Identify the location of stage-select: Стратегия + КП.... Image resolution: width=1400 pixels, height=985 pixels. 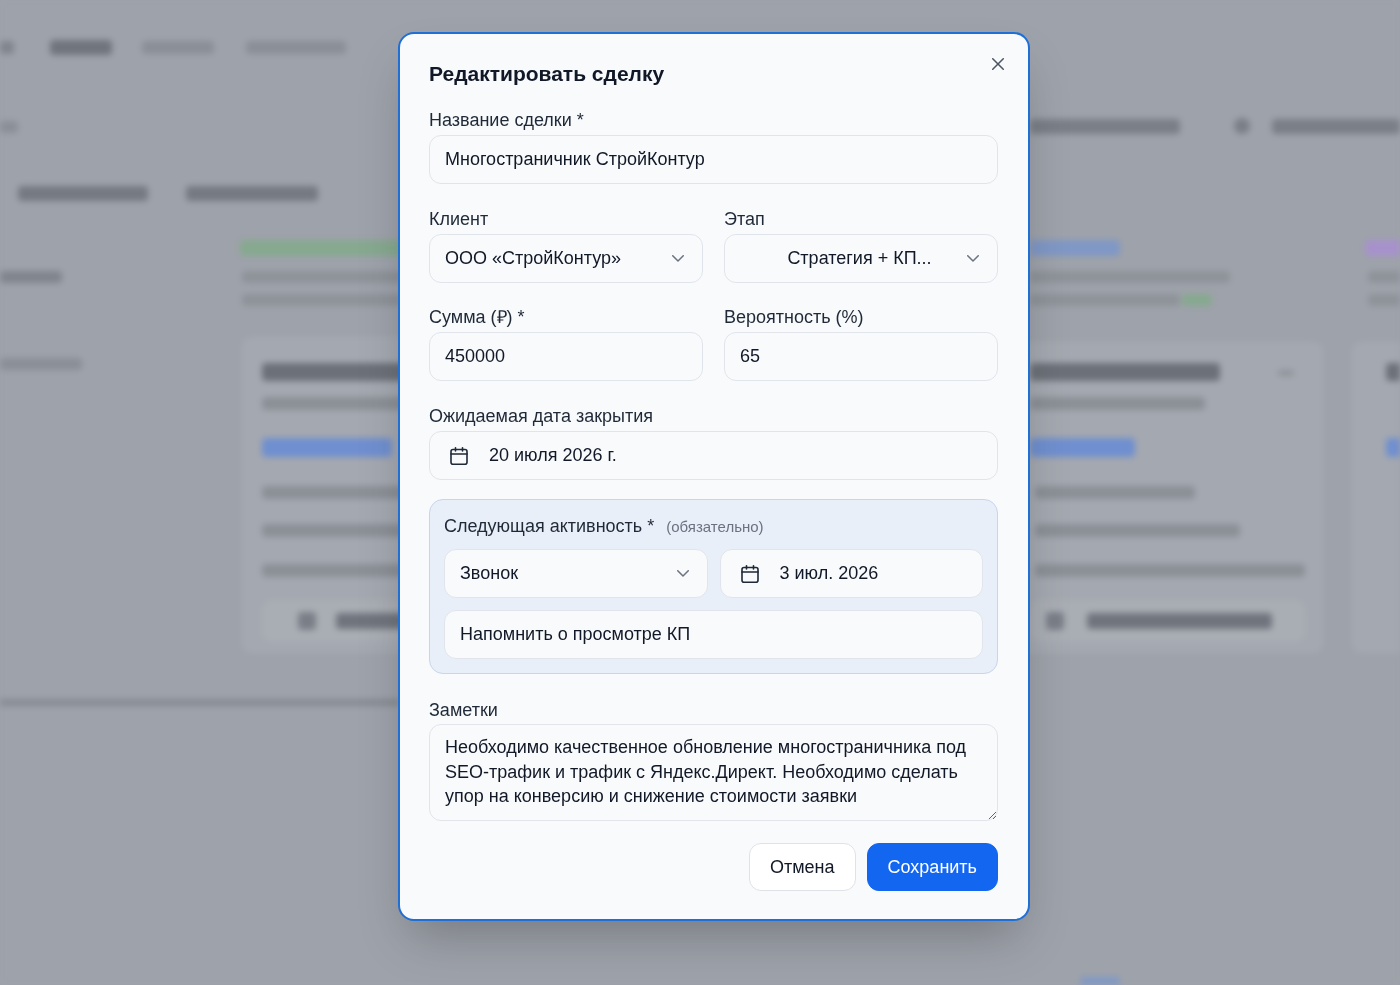
(861, 258).